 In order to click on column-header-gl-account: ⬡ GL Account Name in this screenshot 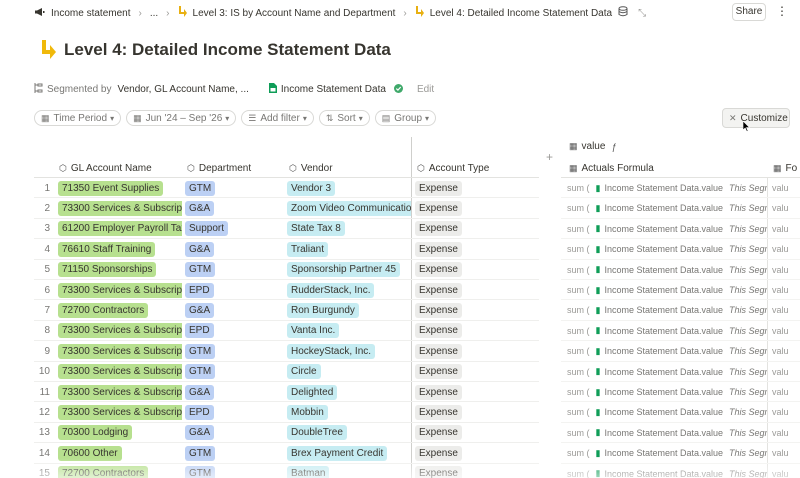, I will do `click(105, 168)`.